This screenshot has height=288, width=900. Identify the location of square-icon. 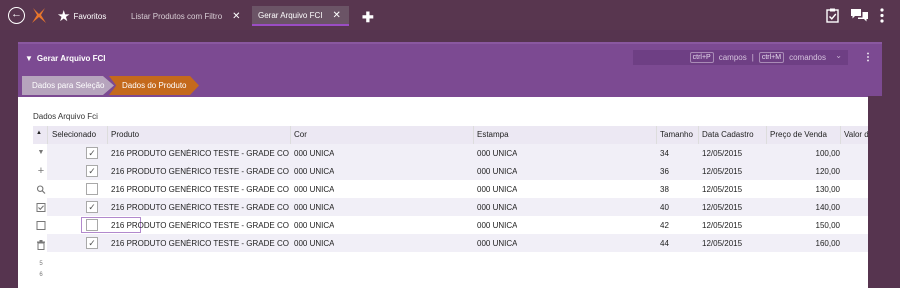
(41, 225).